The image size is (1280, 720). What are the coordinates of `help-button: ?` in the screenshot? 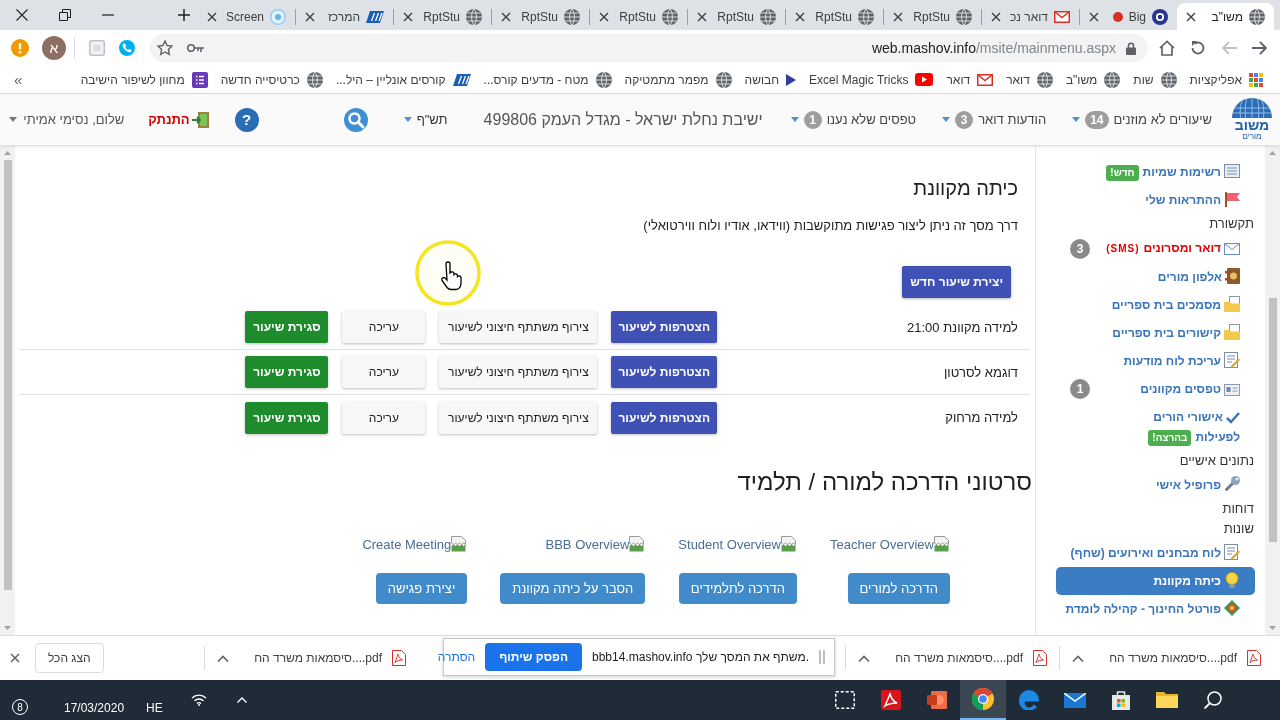 It's located at (246, 119).